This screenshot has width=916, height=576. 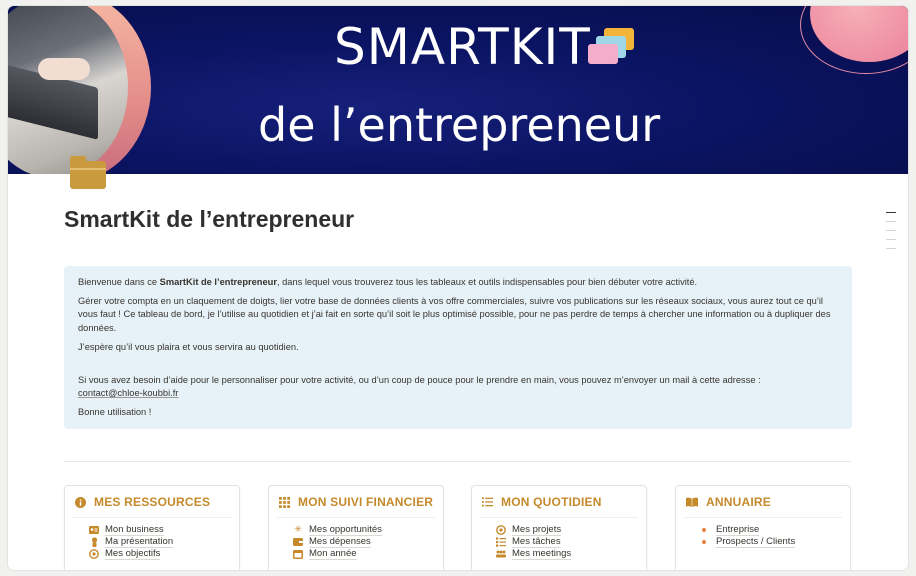 What do you see at coordinates (534, 554) in the screenshot?
I see `list-item: Mes meetings` at bounding box center [534, 554].